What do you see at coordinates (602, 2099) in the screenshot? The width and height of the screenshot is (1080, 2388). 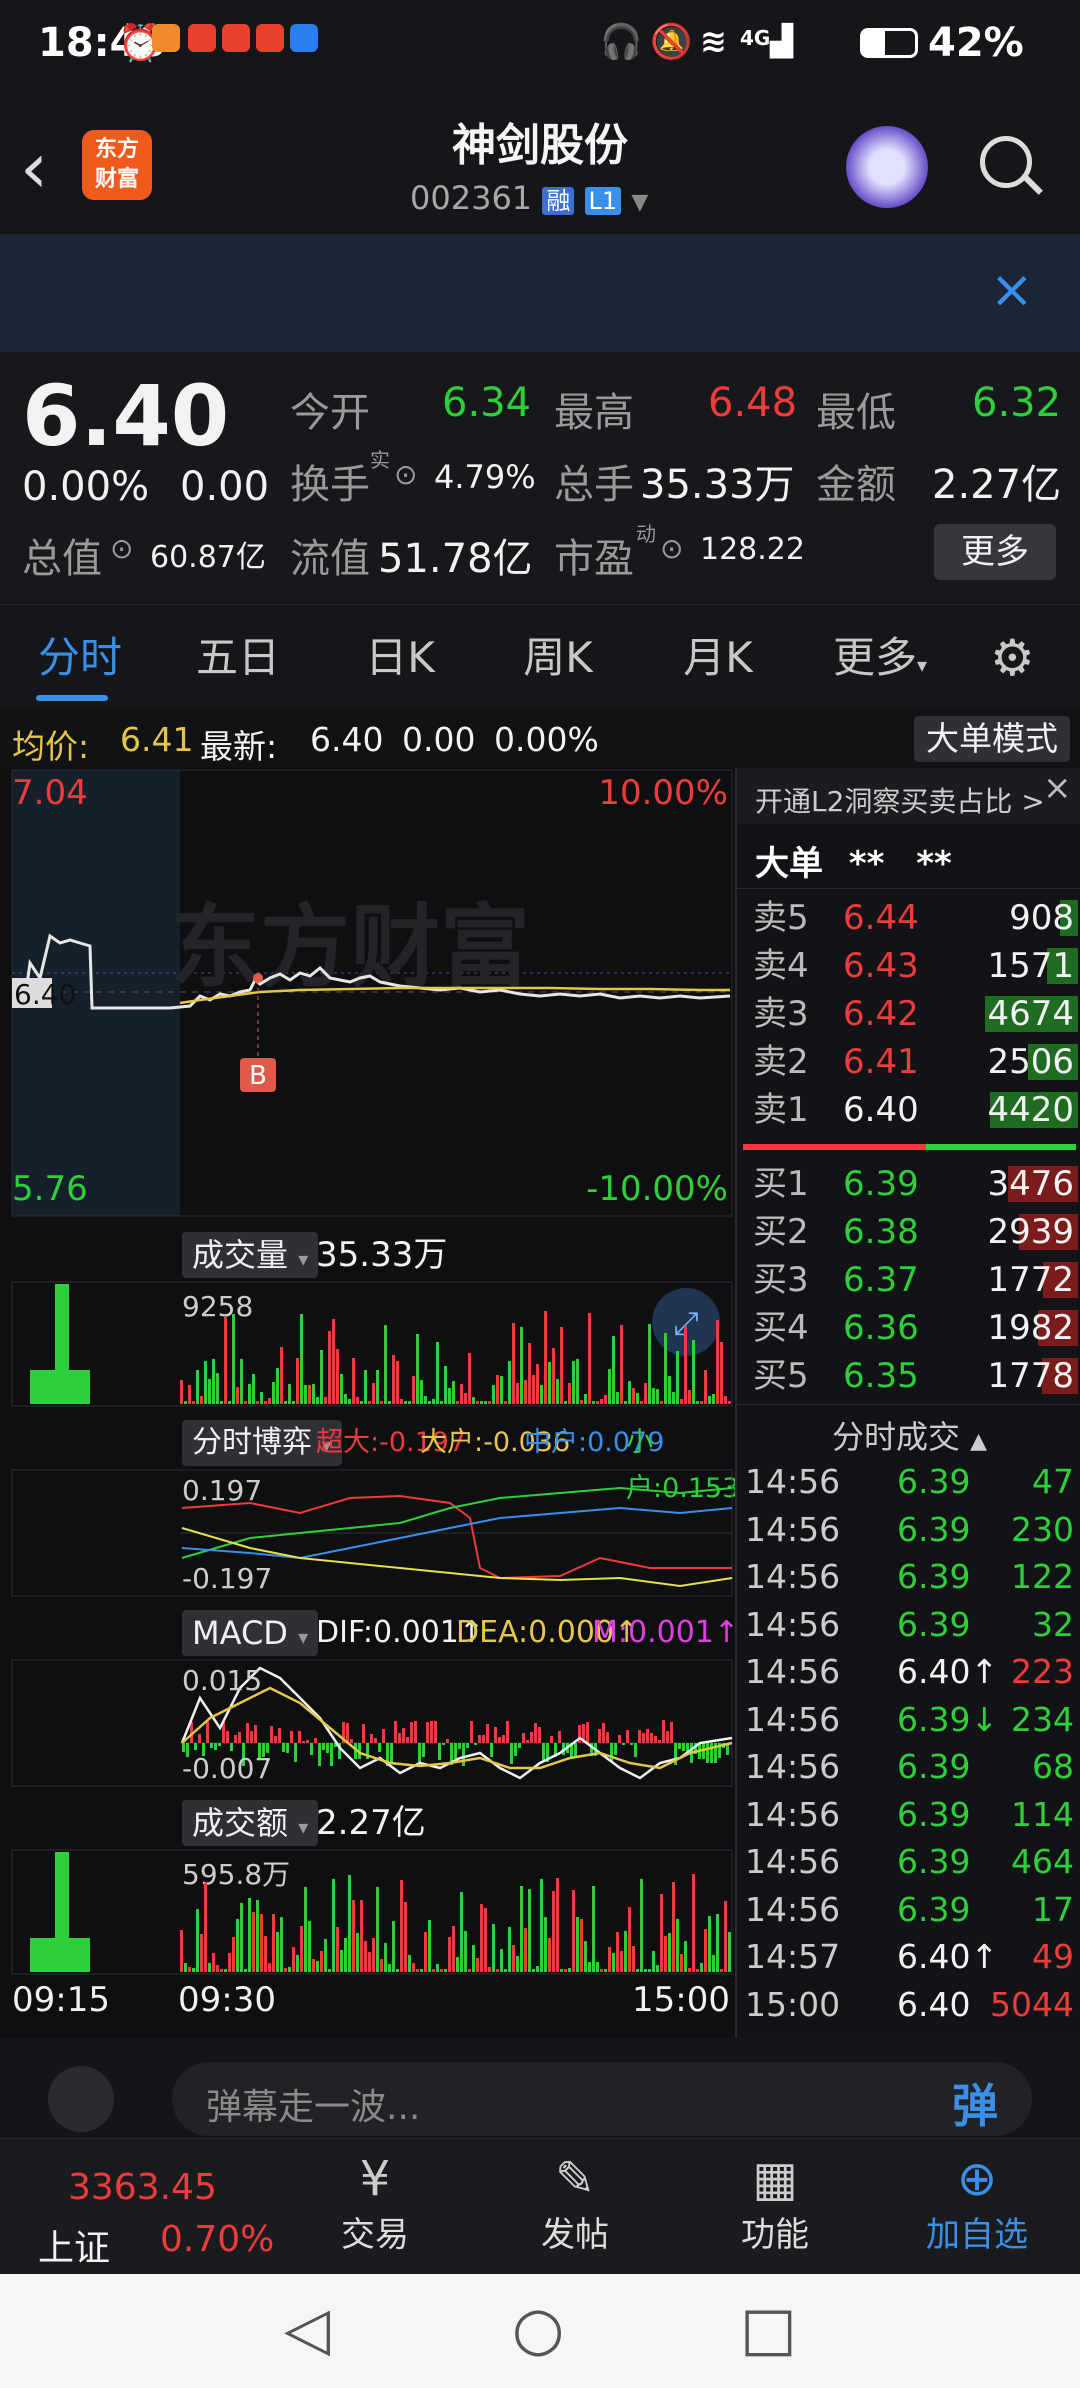 I see `danmu-input: 弹幕走一波... 弹` at bounding box center [602, 2099].